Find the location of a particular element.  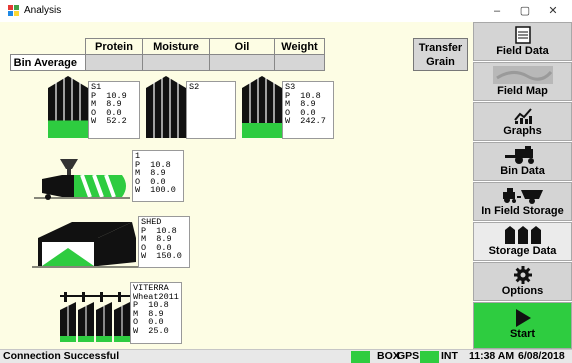

sidebar-item-storage-data: Storage Data is located at coordinates (522, 241).